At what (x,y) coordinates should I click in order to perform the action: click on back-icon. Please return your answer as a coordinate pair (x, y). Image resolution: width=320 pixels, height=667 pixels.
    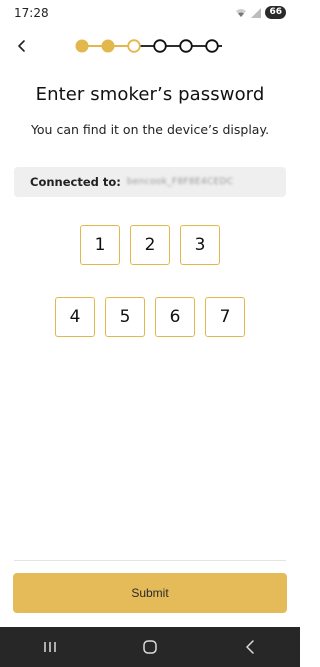
    Looking at the image, I should click on (250, 647).